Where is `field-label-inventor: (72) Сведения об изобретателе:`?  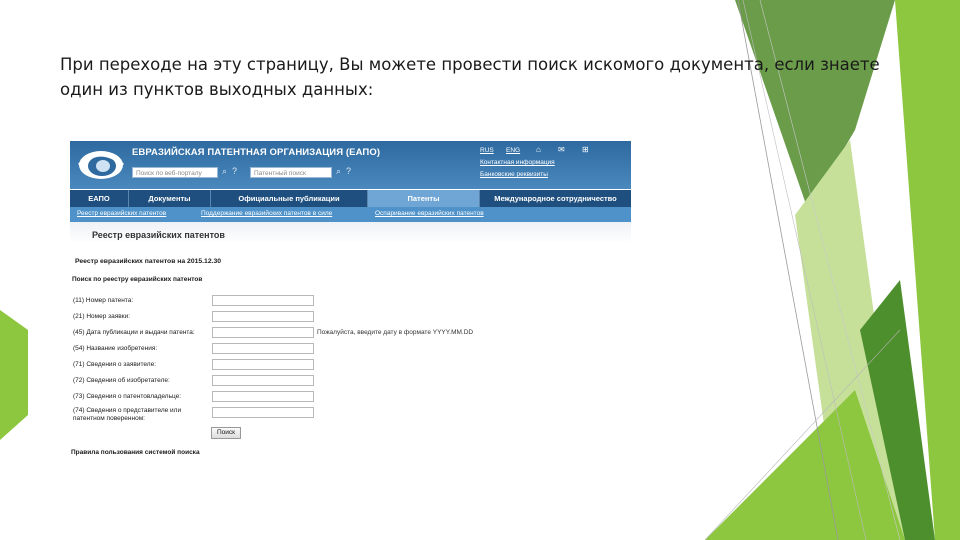
field-label-inventor: (72) Сведения об изобретателе: is located at coordinates (121, 380).